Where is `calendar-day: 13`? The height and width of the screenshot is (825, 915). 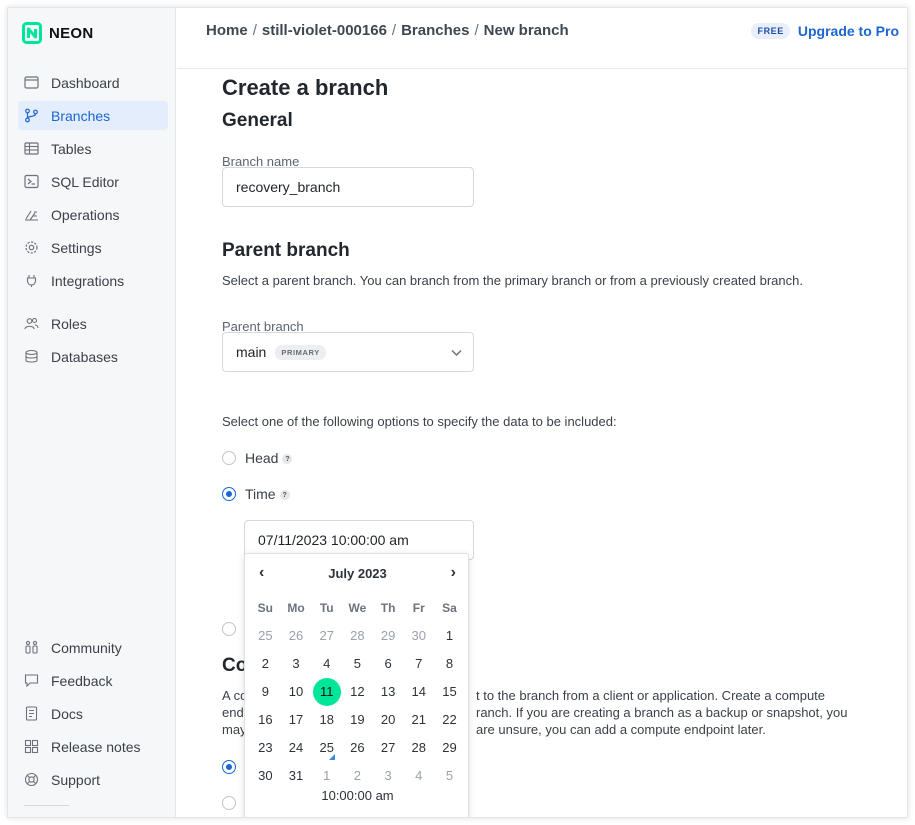 calendar-day: 13 is located at coordinates (388, 692).